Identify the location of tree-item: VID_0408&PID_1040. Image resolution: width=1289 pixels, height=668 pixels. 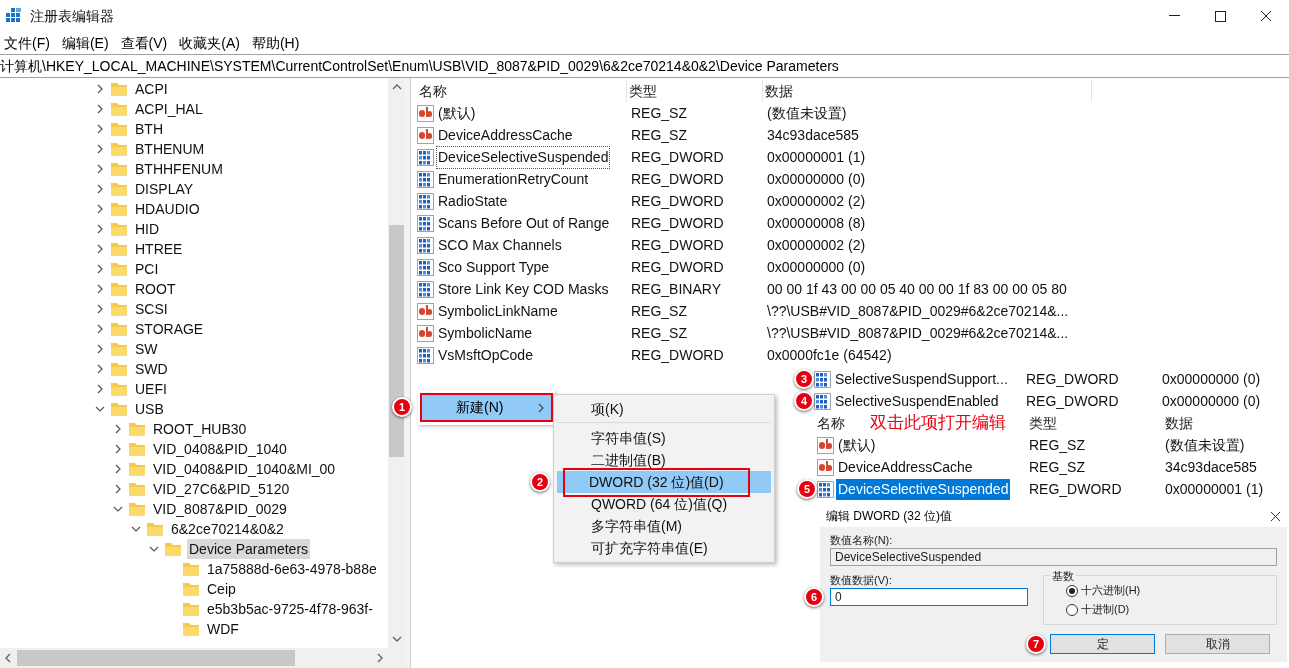
(220, 449).